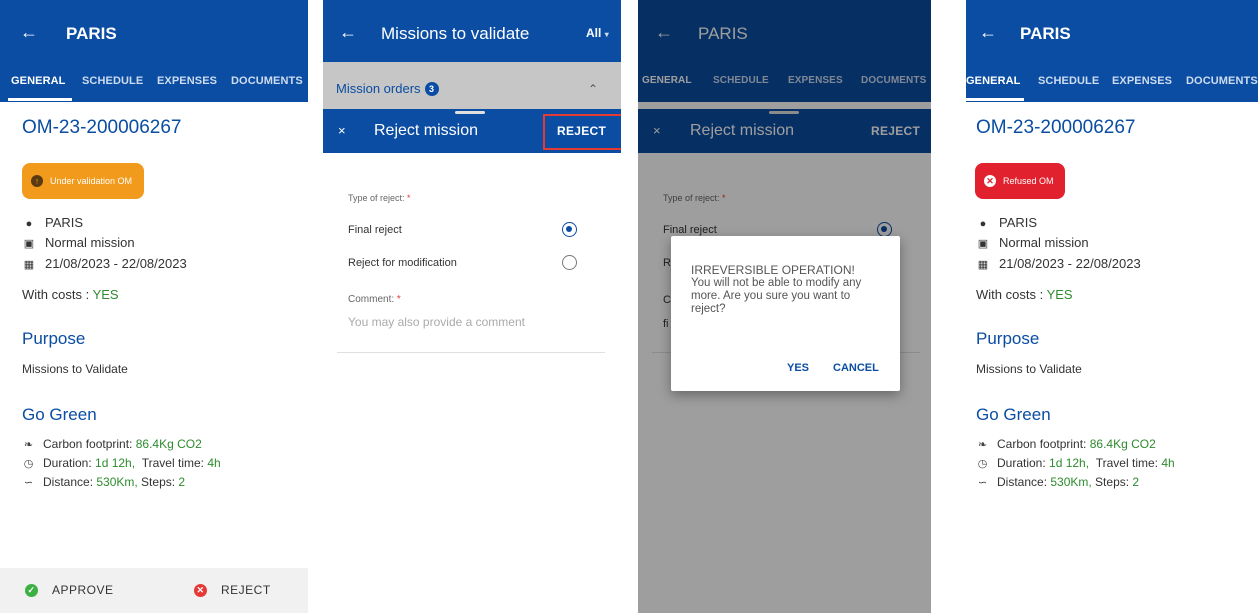 The width and height of the screenshot is (1258, 613). I want to click on status-badge: ✕ Refused OM, so click(1020, 181).